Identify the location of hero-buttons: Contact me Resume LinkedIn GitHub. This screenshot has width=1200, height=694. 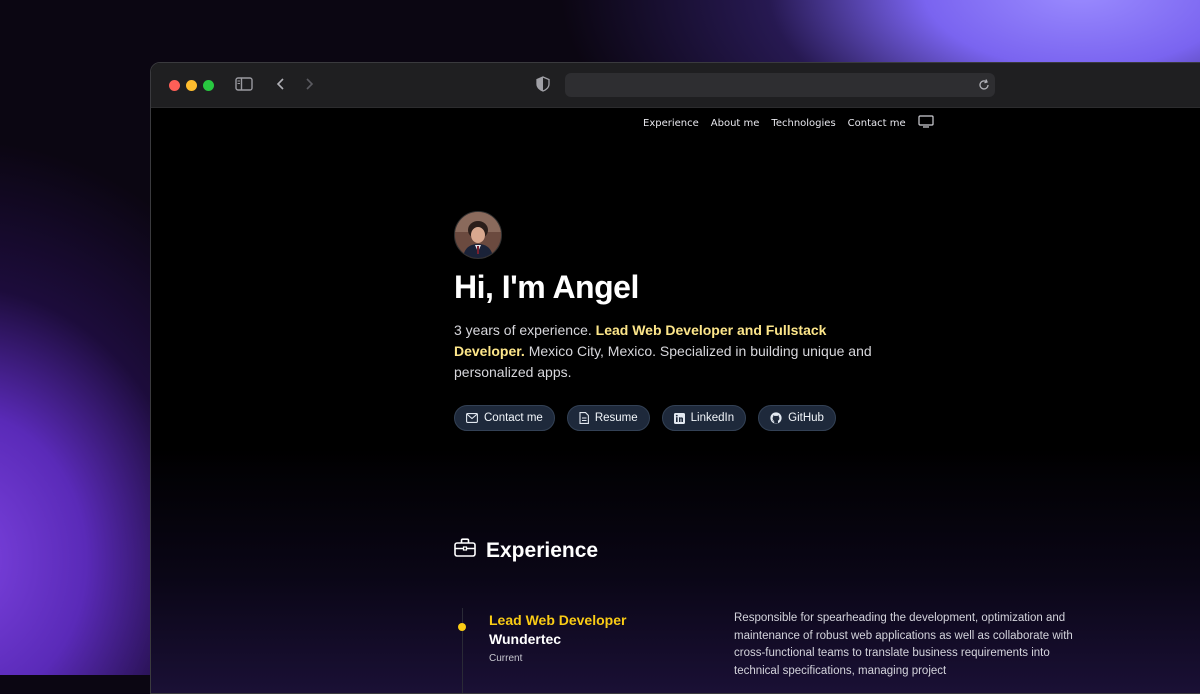
(674, 418).